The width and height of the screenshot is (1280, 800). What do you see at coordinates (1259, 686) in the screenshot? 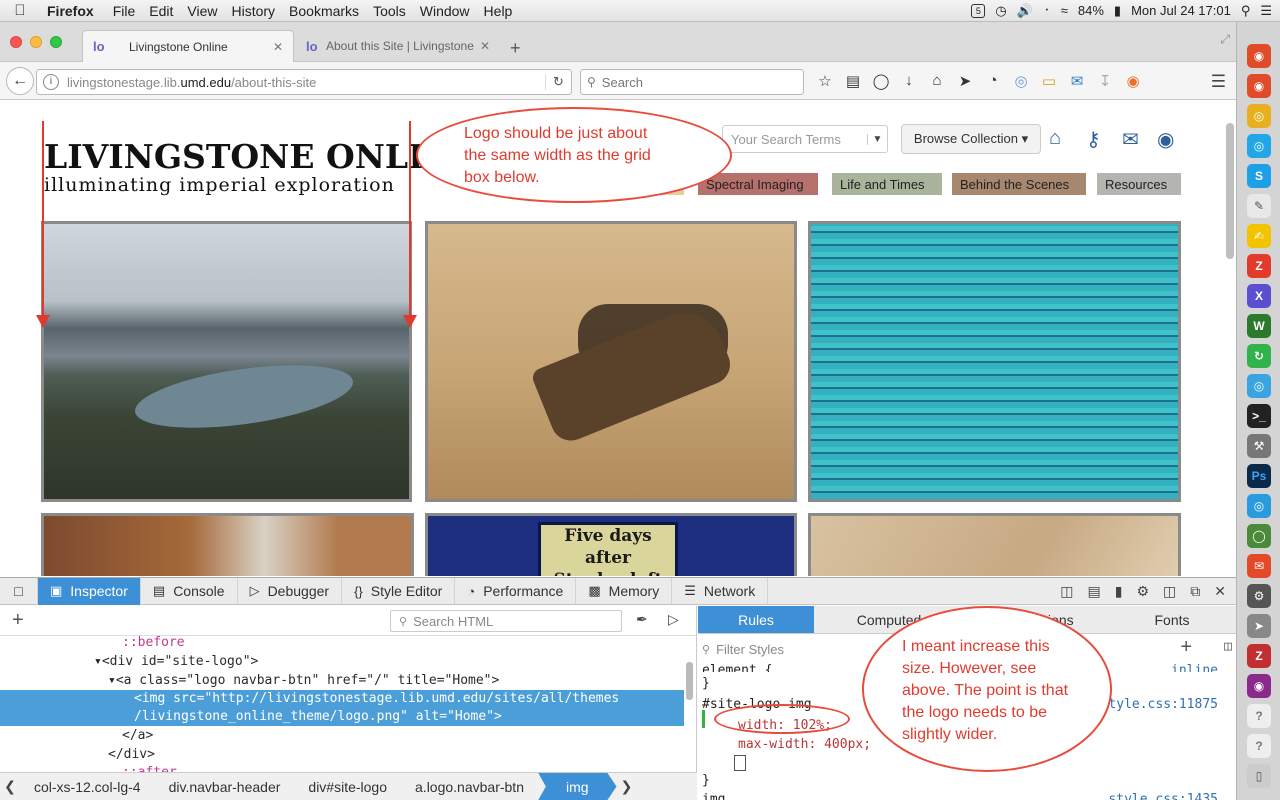
I see `dock-github-icon: ◉` at bounding box center [1259, 686].